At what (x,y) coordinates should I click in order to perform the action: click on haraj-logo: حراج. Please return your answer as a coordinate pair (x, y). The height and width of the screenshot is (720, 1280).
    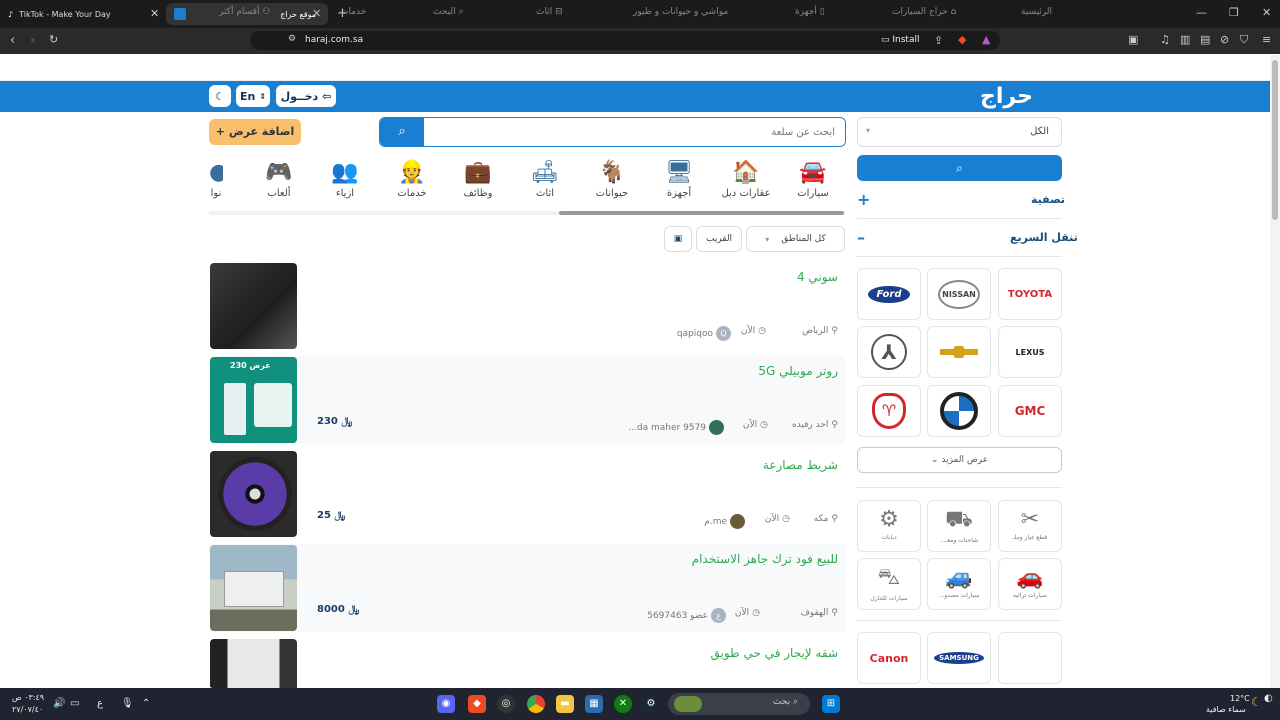
    Looking at the image, I should click on (1006, 96).